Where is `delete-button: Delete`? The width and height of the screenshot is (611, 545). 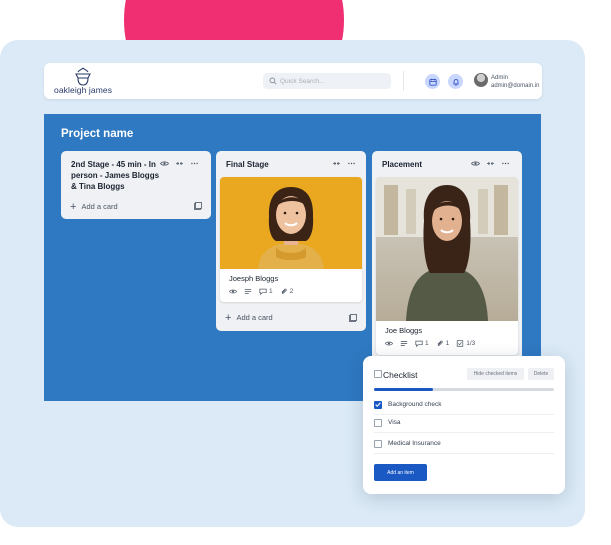
delete-button: Delete is located at coordinates (541, 374).